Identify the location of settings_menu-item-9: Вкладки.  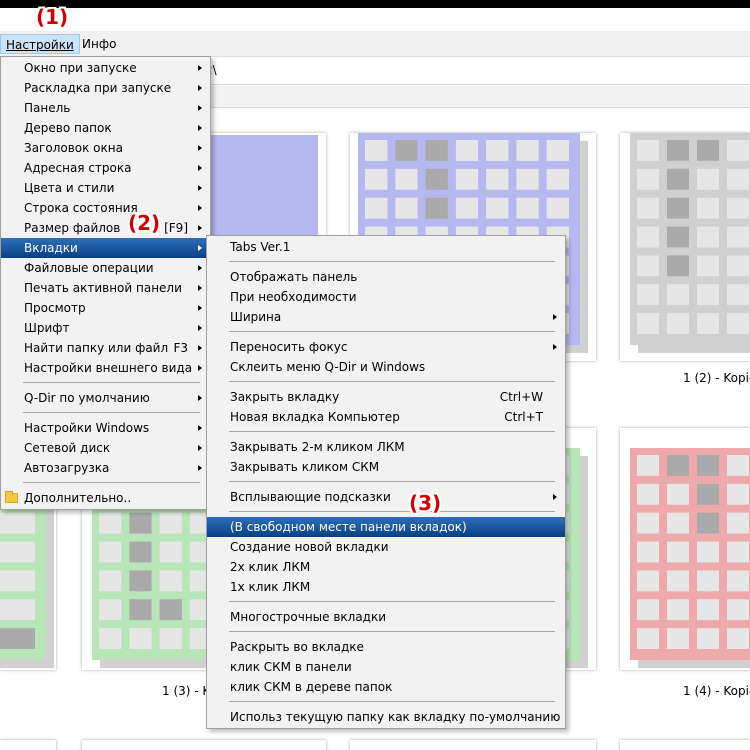
(105, 248).